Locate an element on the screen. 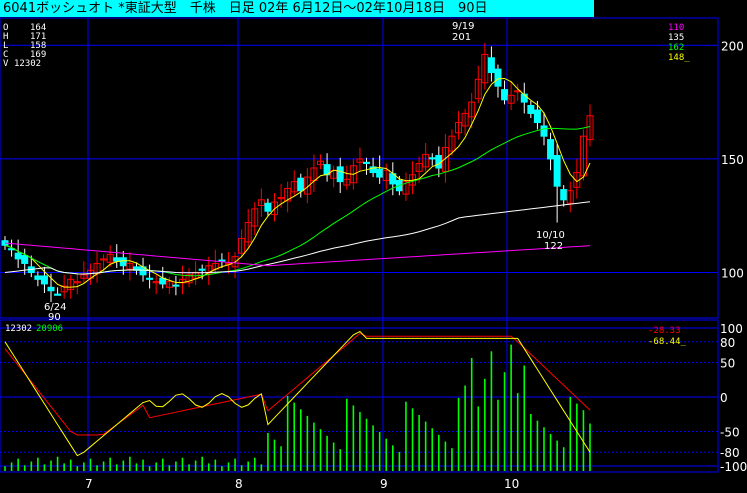 The height and width of the screenshot is (493, 747). ma-readout: 110 135 162 148_ is located at coordinates (679, 43).